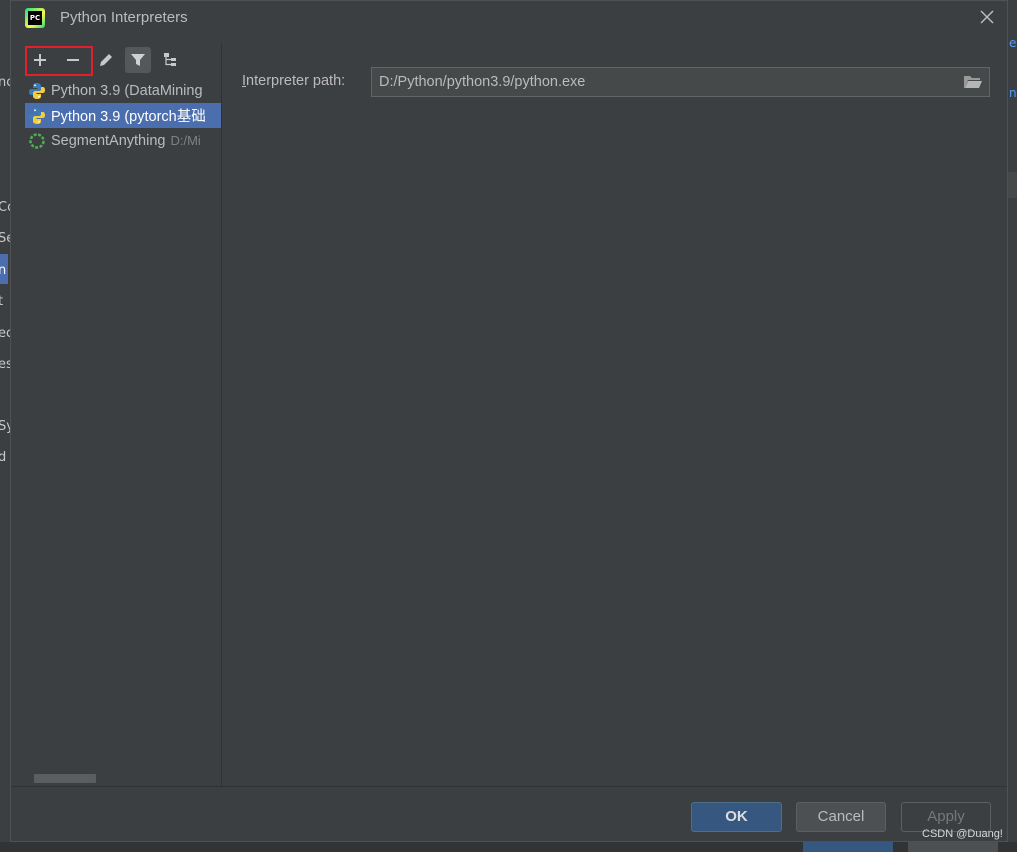 The height and width of the screenshot is (852, 1017). Describe the element at coordinates (953, 847) in the screenshot. I see `background-cancel-button` at that location.